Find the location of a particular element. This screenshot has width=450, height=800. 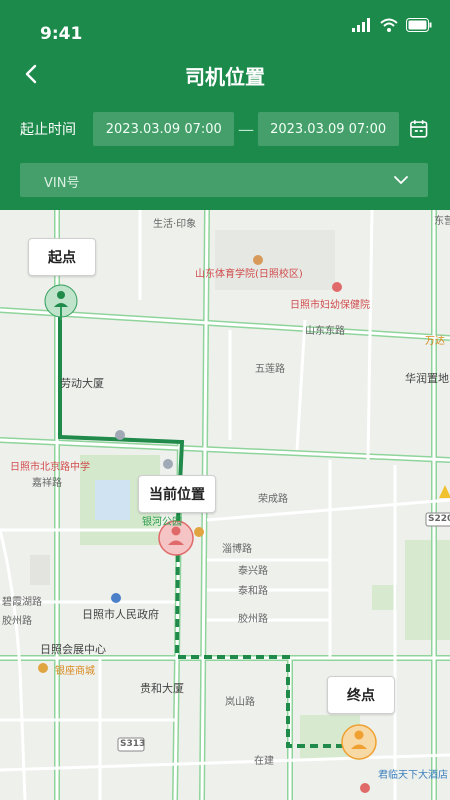

map-label: 日照会展中心 is located at coordinates (73, 649).